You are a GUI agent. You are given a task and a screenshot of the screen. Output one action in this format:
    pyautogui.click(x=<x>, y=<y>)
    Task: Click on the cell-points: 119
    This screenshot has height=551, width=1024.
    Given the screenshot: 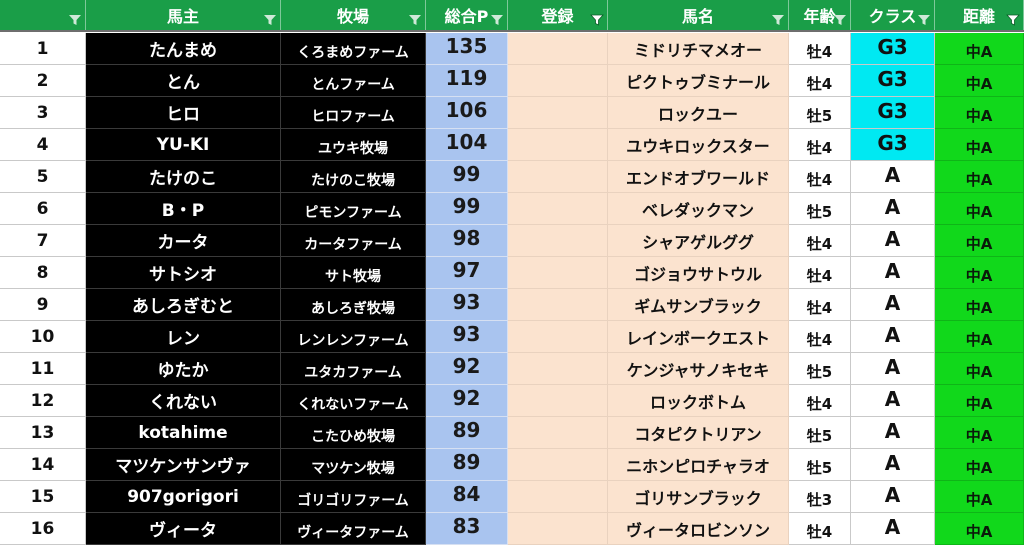 What is the action you would take?
    pyautogui.click(x=467, y=81)
    